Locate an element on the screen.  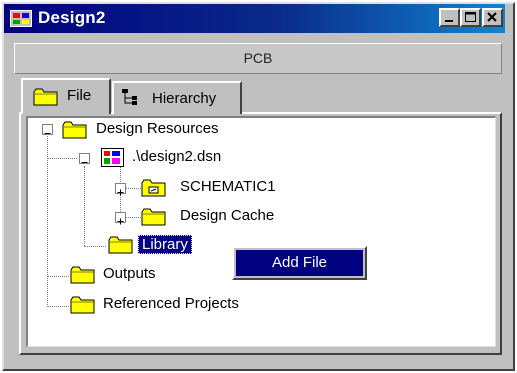
tree-item-label: Design Resources is located at coordinates (157, 128).